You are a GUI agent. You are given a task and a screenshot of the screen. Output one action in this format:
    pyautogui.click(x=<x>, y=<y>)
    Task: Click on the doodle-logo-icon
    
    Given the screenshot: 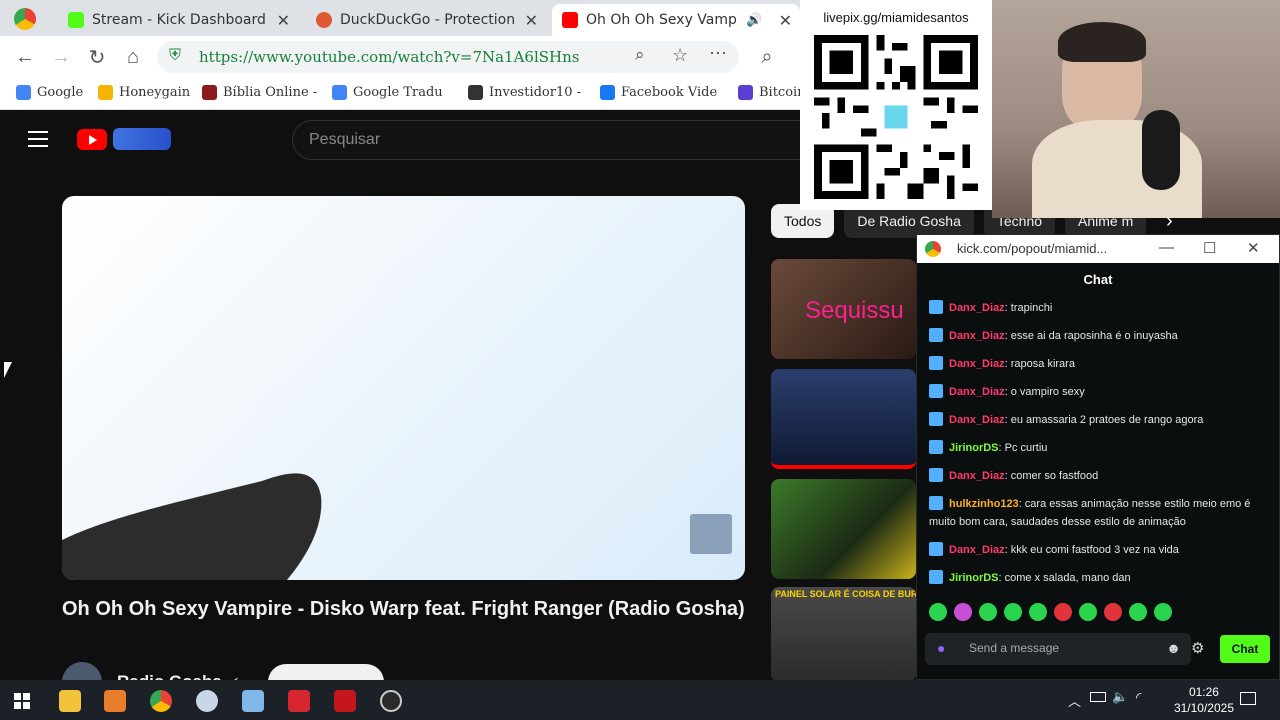 What is the action you would take?
    pyautogui.click(x=142, y=139)
    